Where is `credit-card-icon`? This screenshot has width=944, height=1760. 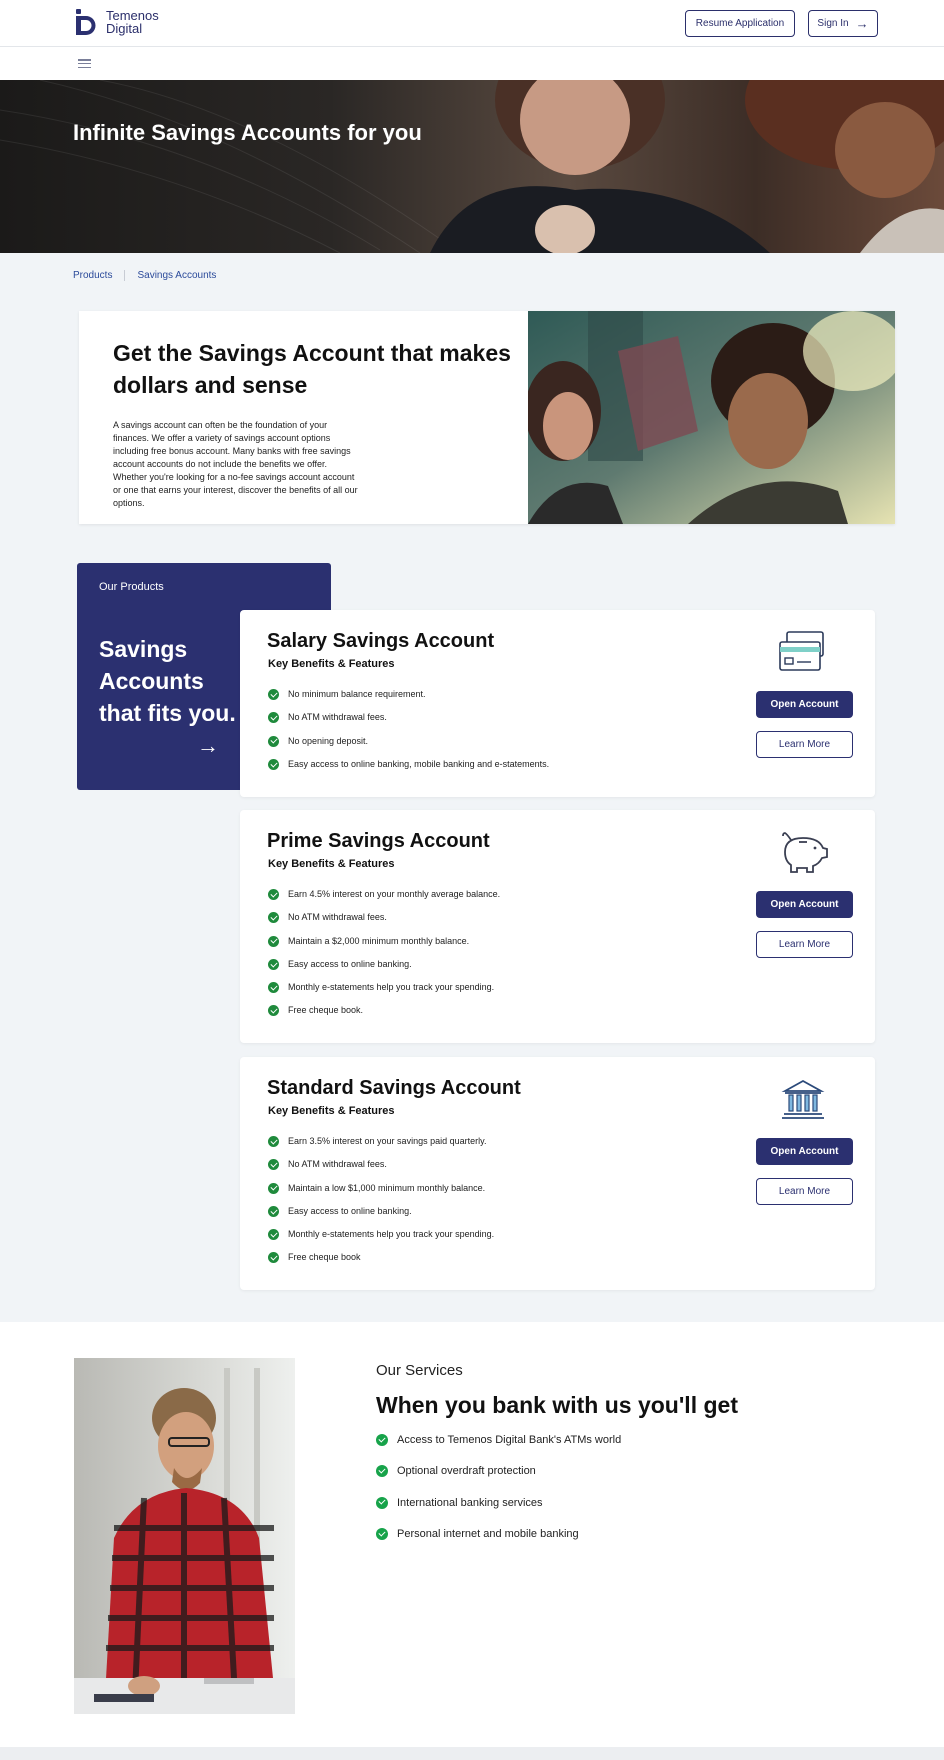
credit-card-icon is located at coordinates (801, 651).